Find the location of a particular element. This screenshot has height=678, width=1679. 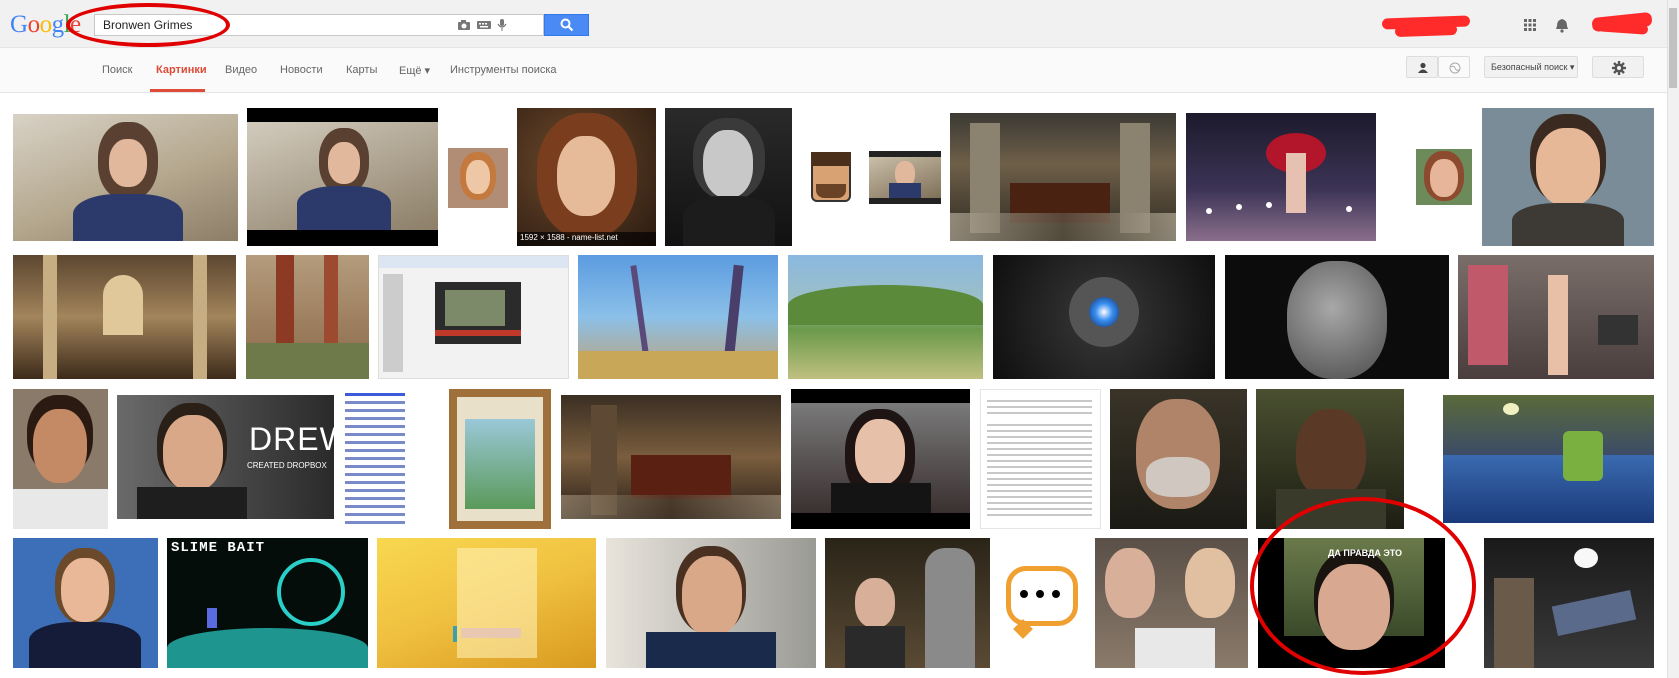

safe-search-label: Безопасный поиск ▾ is located at coordinates (1533, 67).